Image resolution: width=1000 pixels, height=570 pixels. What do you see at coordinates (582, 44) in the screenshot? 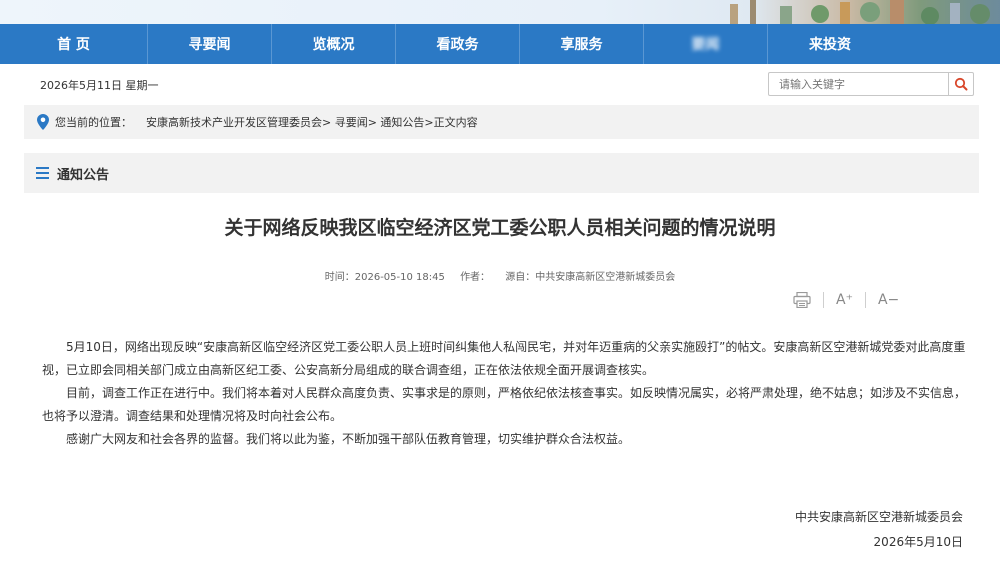
I see `nav-item-services: 享服务` at bounding box center [582, 44].